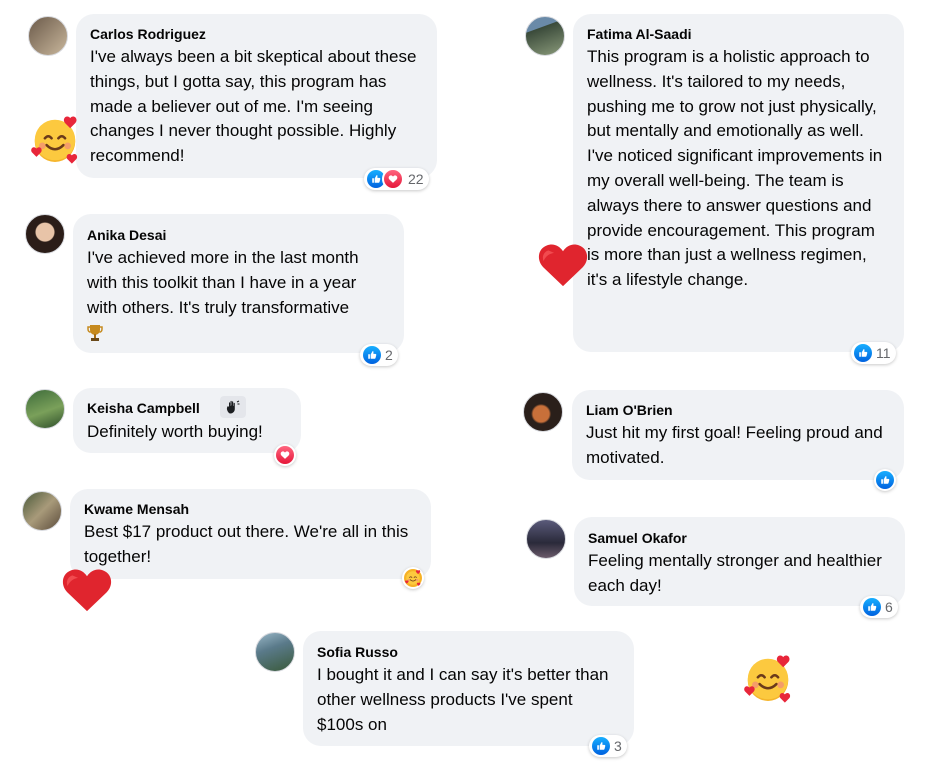  What do you see at coordinates (889, 607) in the screenshot?
I see `reaction-count: 6` at bounding box center [889, 607].